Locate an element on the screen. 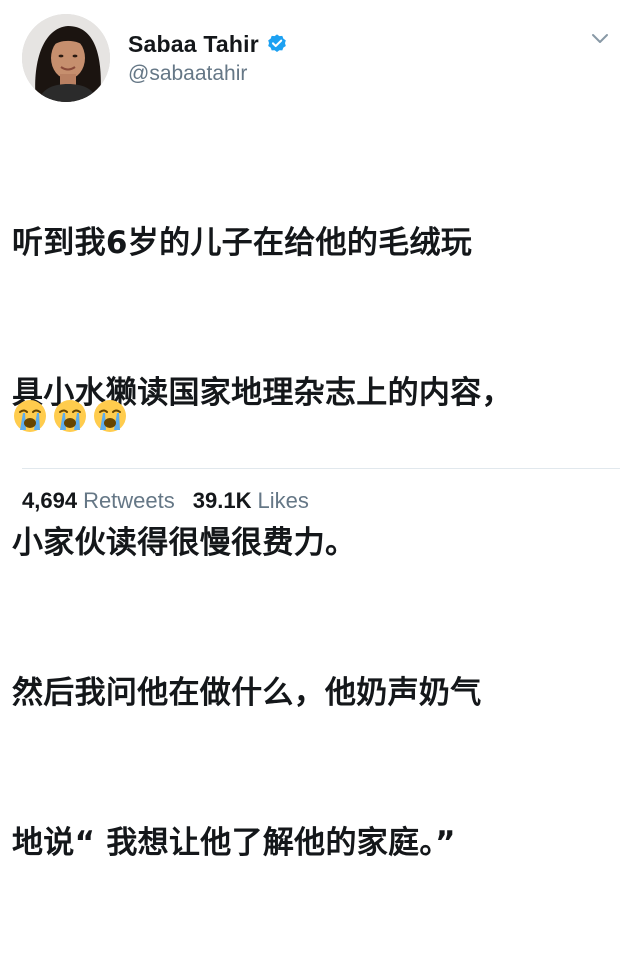  divider is located at coordinates (321, 468).